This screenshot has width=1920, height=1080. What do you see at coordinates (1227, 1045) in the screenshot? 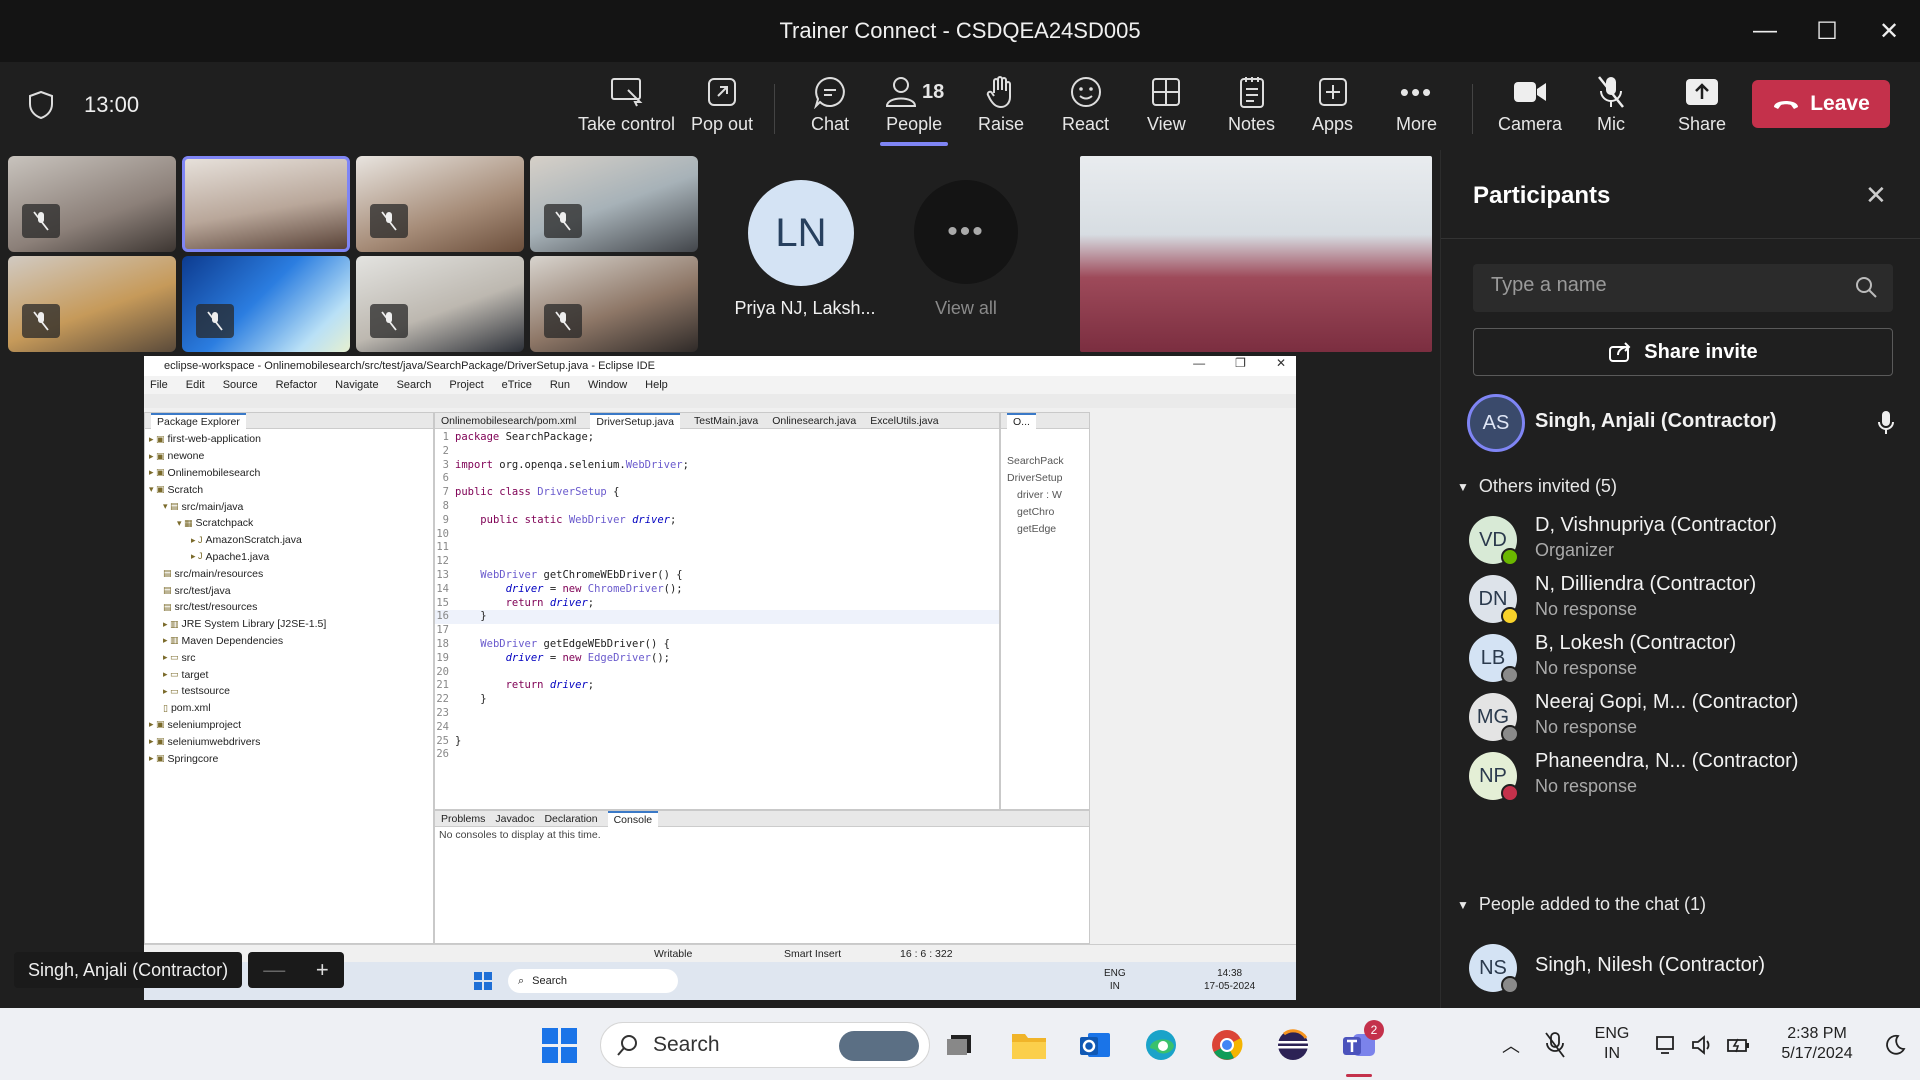
I see `chrome-icon` at bounding box center [1227, 1045].